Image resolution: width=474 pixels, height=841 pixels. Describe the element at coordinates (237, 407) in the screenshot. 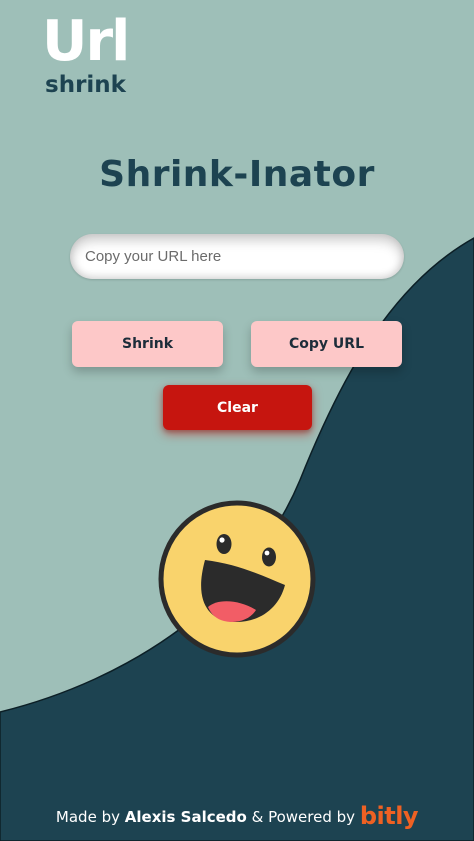

I see `clear-button: Clear` at that location.